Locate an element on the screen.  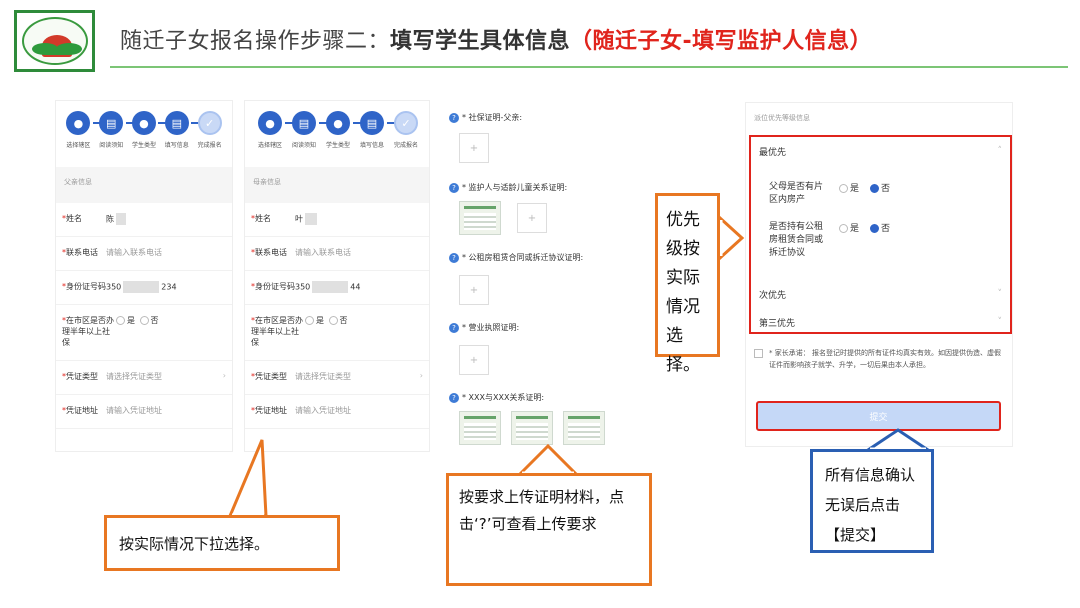
callout-priority-tip: 优先级按实际情况选择。 is located at coordinates (687, 284).